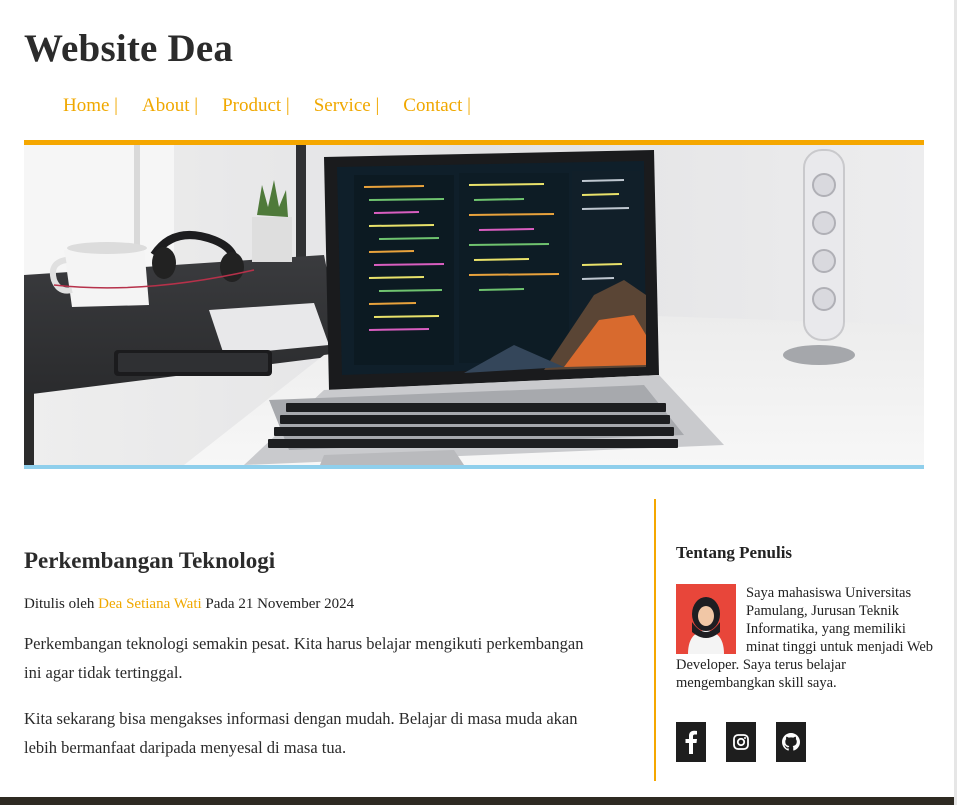 Image resolution: width=957 pixels, height=805 pixels. I want to click on sidebar-divider, so click(655, 640).